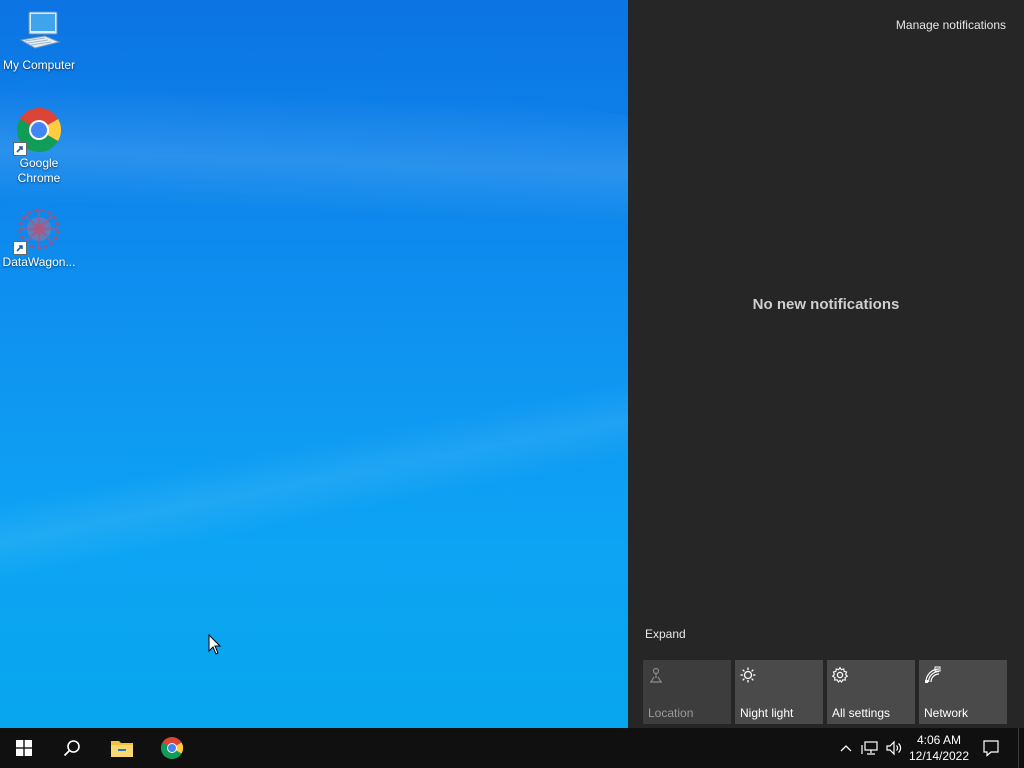 This screenshot has width=1024, height=768. I want to click on quick-action-label: Location, so click(671, 713).